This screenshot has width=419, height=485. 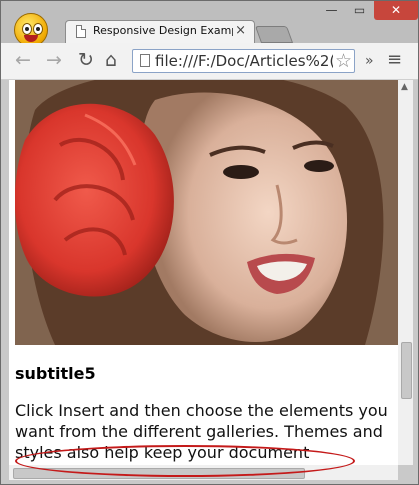 I want to click on back-arrow-icon: ←, so click(x=23, y=60).